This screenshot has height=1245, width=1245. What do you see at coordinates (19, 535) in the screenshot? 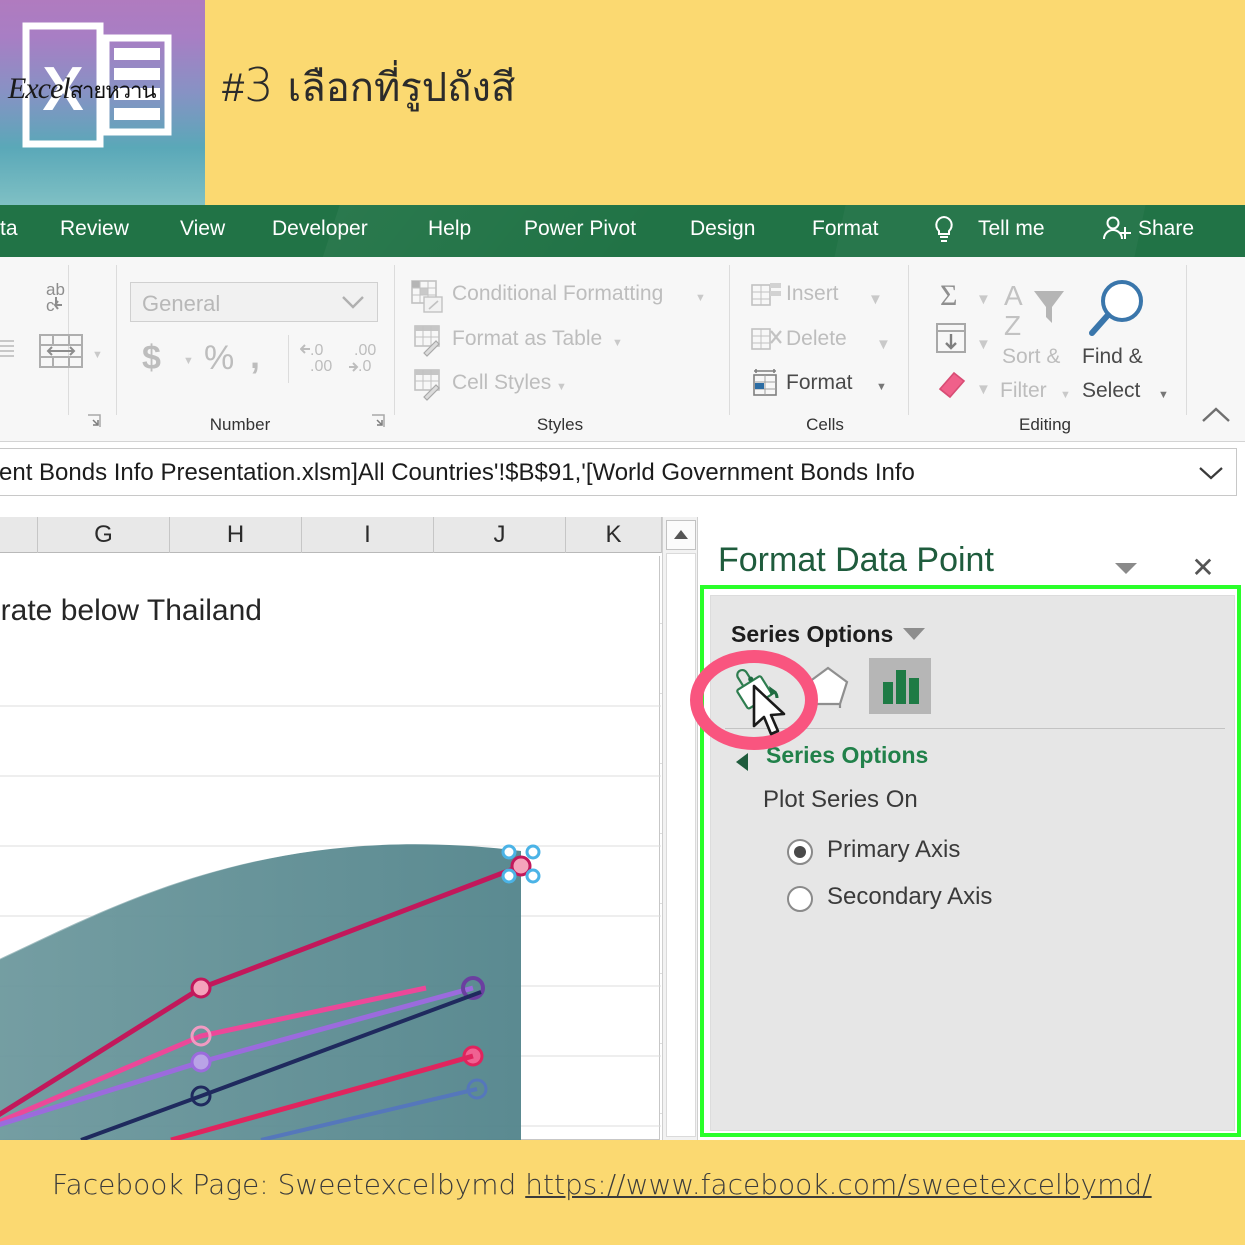
I see `column-header-partial` at bounding box center [19, 535].